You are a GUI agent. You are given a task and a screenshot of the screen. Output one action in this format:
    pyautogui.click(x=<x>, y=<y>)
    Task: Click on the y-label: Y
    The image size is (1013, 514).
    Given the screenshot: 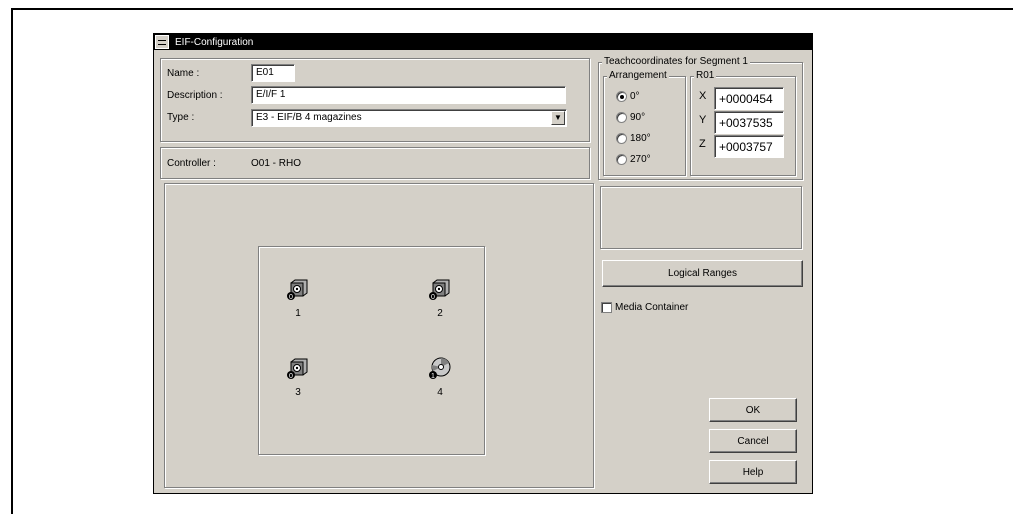 What is the action you would take?
    pyautogui.click(x=703, y=120)
    